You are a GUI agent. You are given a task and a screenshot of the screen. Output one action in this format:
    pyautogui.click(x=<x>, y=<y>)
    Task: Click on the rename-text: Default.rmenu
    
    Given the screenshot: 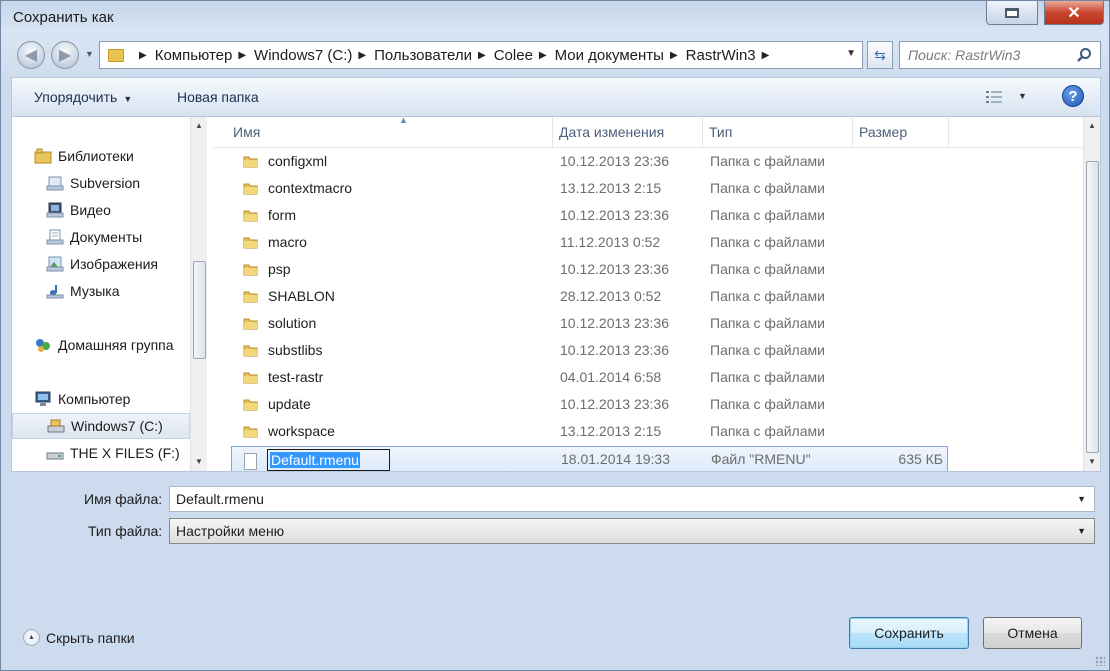 What is the action you would take?
    pyautogui.click(x=315, y=460)
    